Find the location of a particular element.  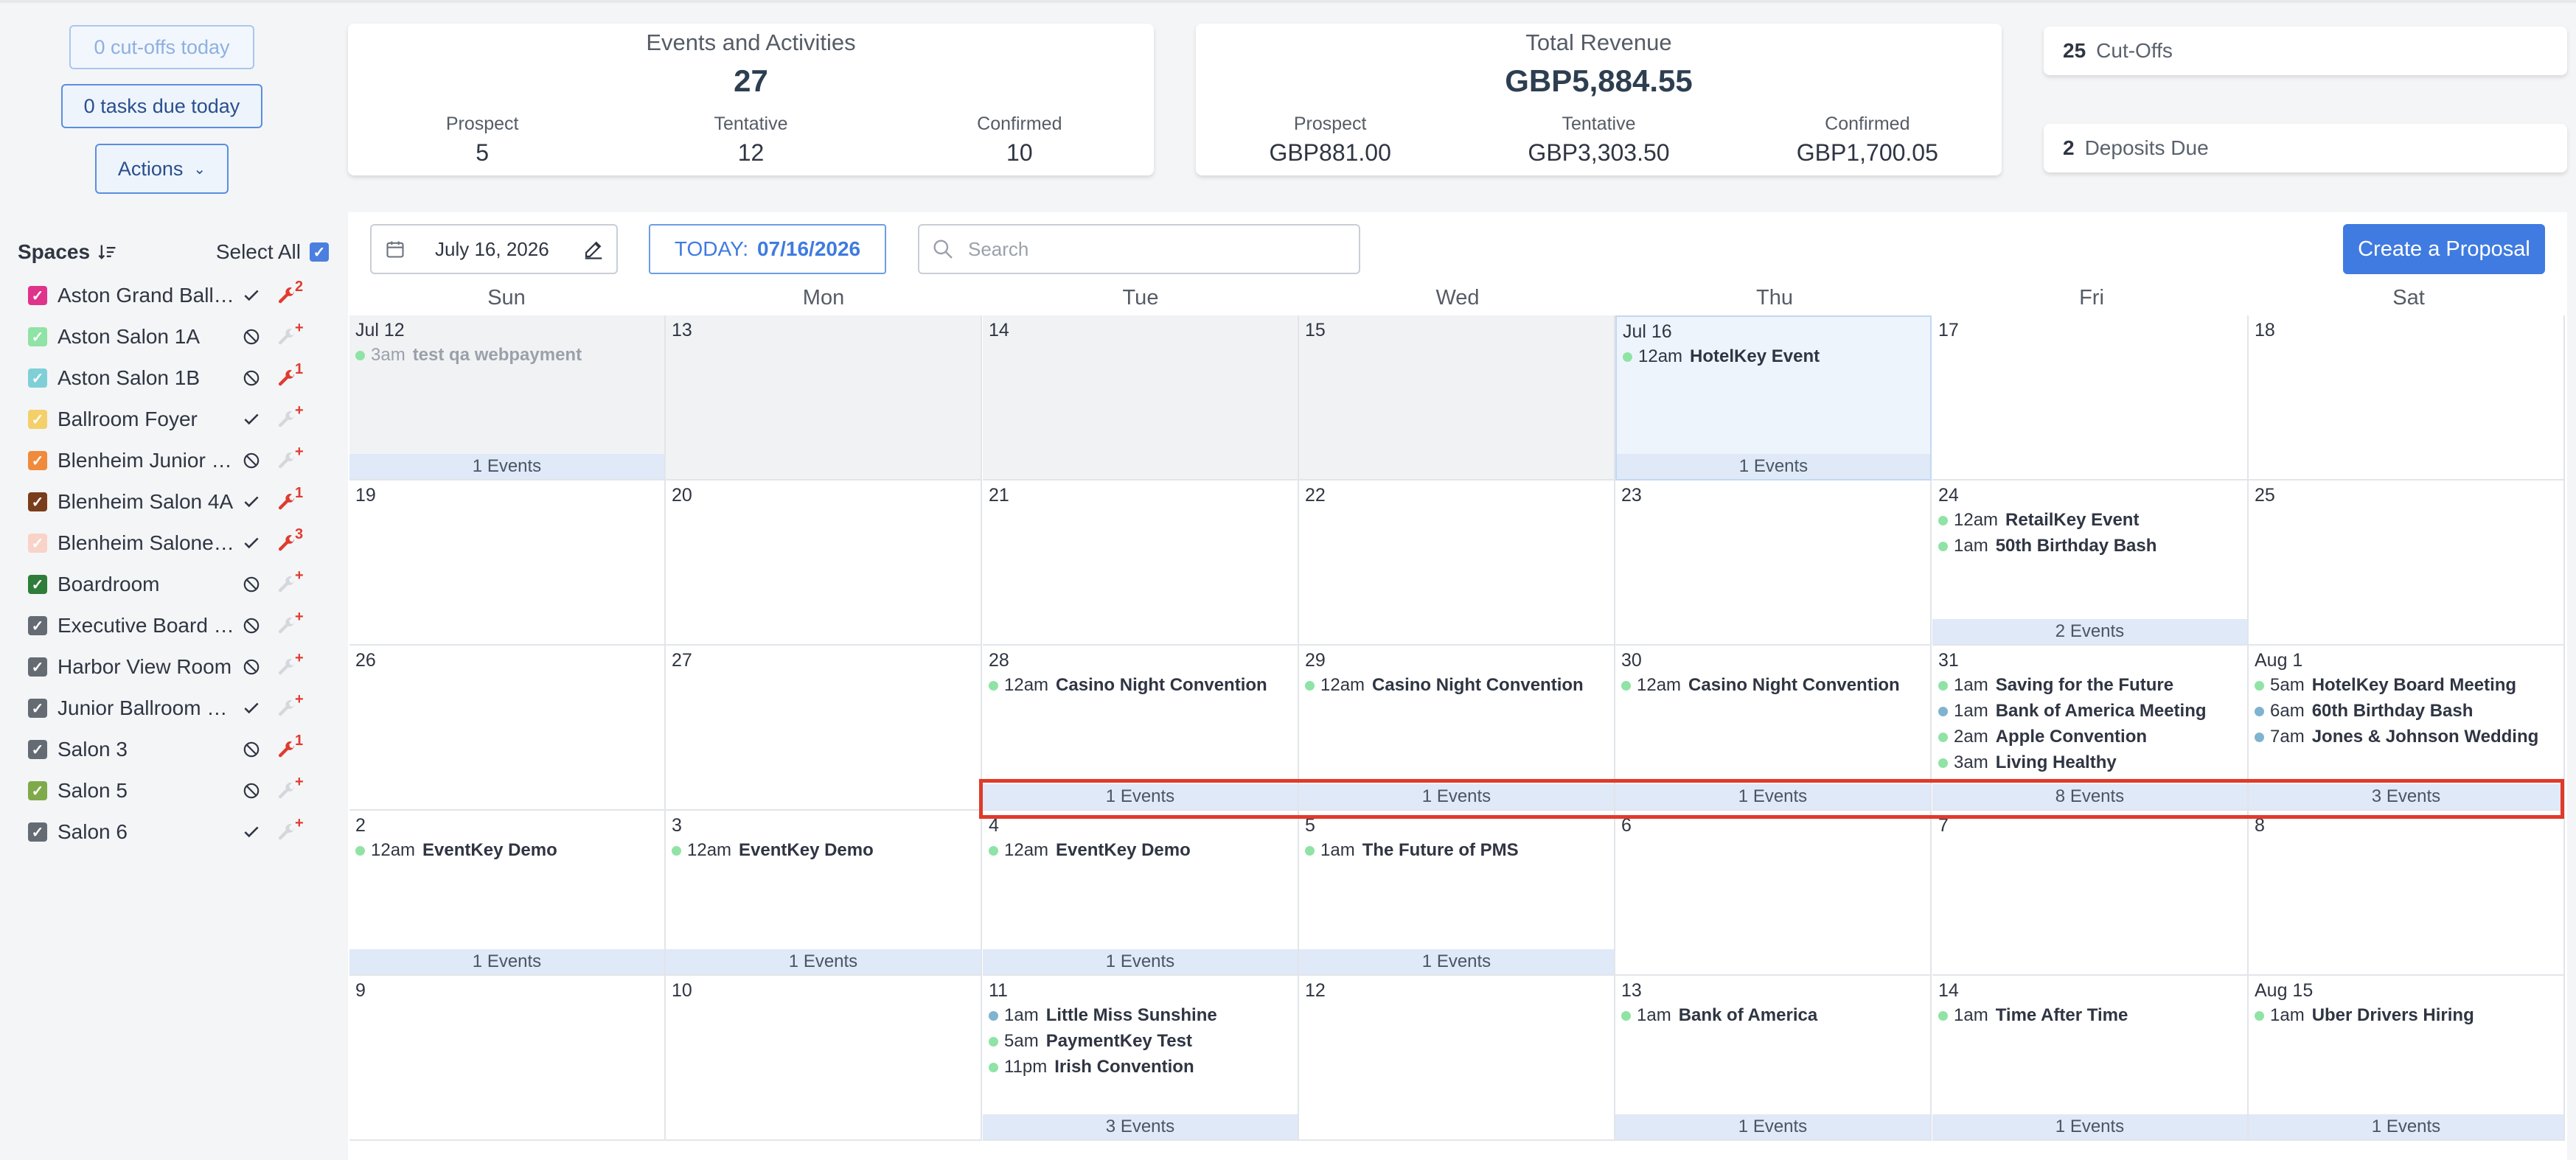

calendar-day-cell: 9 is located at coordinates (508, 1058).